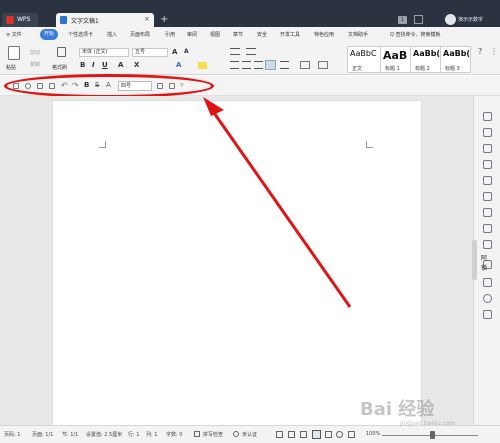 The height and width of the screenshot is (443, 500). What do you see at coordinates (487, 132) in the screenshot?
I see `cursor-icon` at bounding box center [487, 132].